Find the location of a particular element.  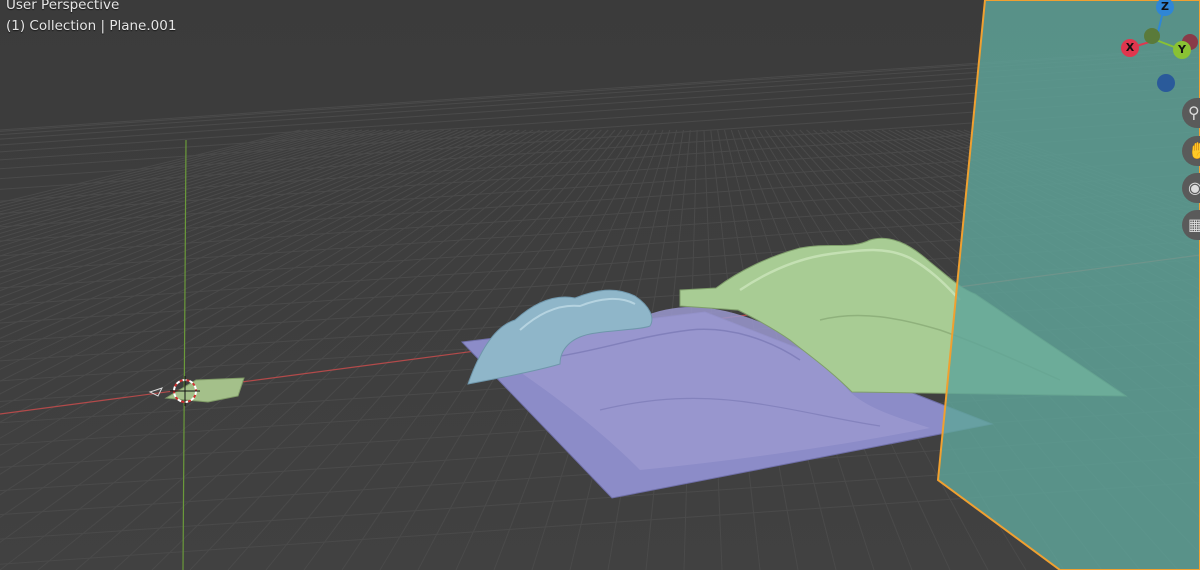

gizmo-neg-z-icon is located at coordinates (1166, 83).